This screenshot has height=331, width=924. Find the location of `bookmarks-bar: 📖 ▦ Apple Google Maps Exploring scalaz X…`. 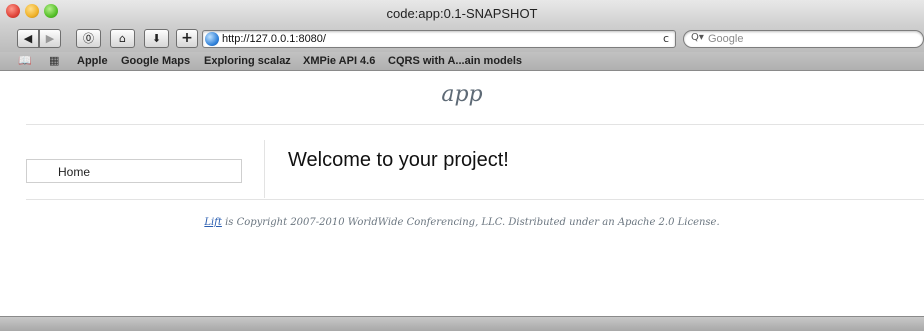

bookmarks-bar: 📖 ▦ Apple Google Maps Exploring scalaz X… is located at coordinates (462, 61).